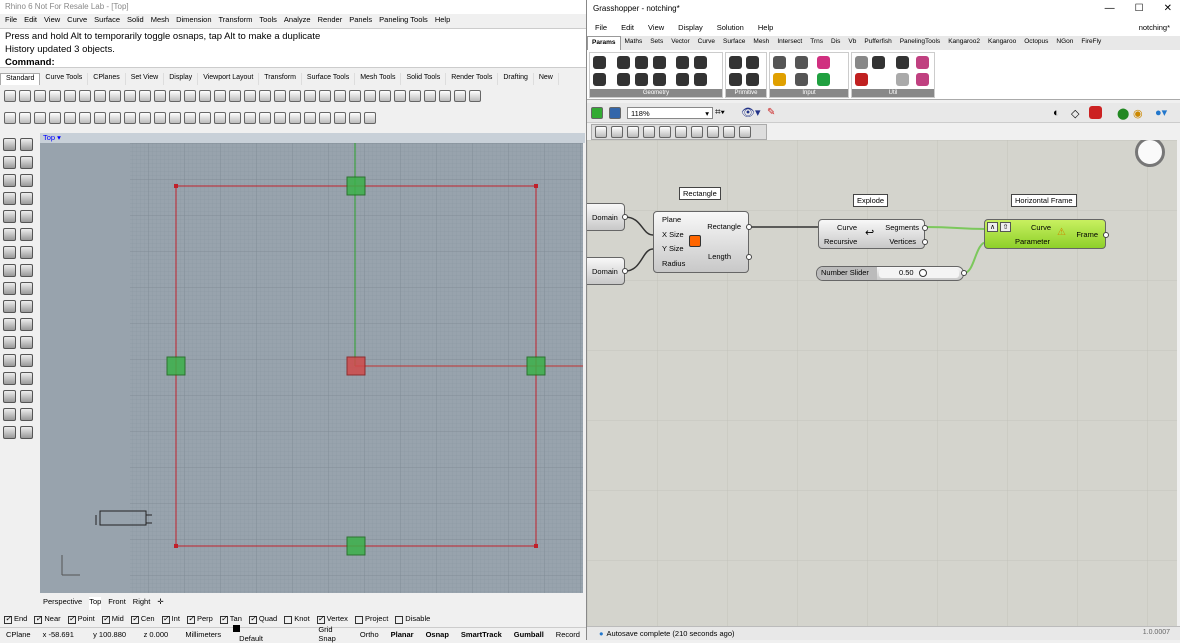 This screenshot has width=1180, height=643. Describe the element at coordinates (205, 118) in the screenshot. I see `explode-icon` at that location.